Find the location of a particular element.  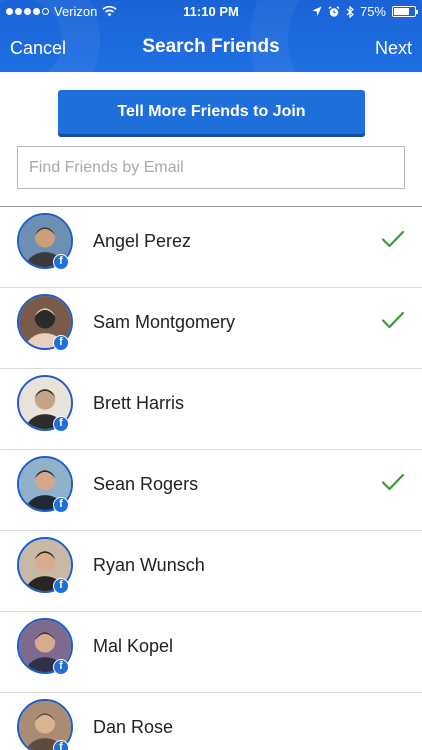

friend-row: f Dan Rose is located at coordinates (211, 721).